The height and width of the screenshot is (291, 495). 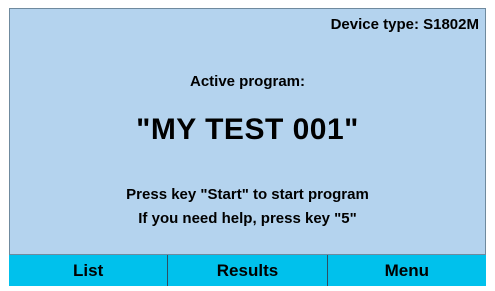 What do you see at coordinates (247, 81) in the screenshot?
I see `active-program-label: Active program:` at bounding box center [247, 81].